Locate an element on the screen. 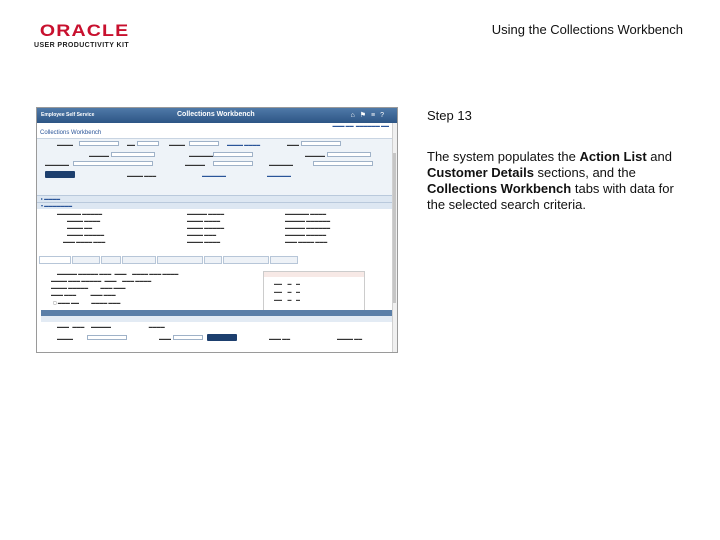 Image resolution: width=720 pixels, height=540 pixels. criteria-label-5: ▬▬▬▬▬ is located at coordinates (99, 155).